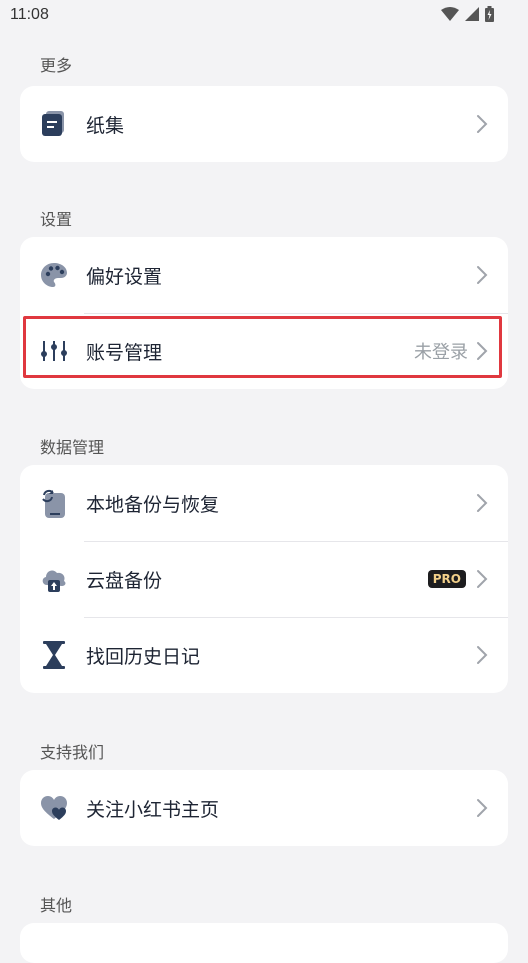 The width and height of the screenshot is (528, 963). What do you see at coordinates (264, 655) in the screenshot?
I see `menu-item-recover-diary: 找回历史日记` at bounding box center [264, 655].